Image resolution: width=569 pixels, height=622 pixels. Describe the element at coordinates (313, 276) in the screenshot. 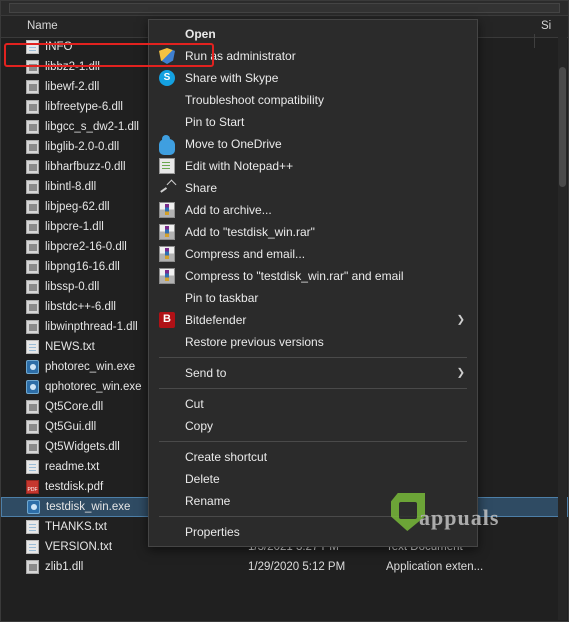

I see `menu-item-compress-to-testdisk-win-rar-and-email: Compress to "testdisk_win.rar" and email` at that location.